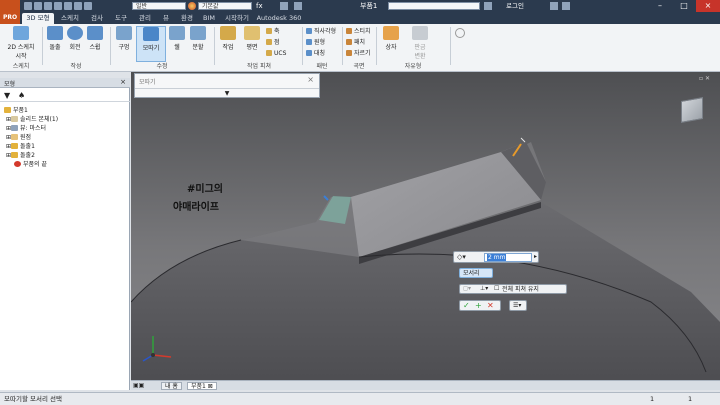  What do you see at coordinates (259, 66) in the screenshot?
I see `group-label-work-features: 작업 피쳐` at bounding box center [259, 66].